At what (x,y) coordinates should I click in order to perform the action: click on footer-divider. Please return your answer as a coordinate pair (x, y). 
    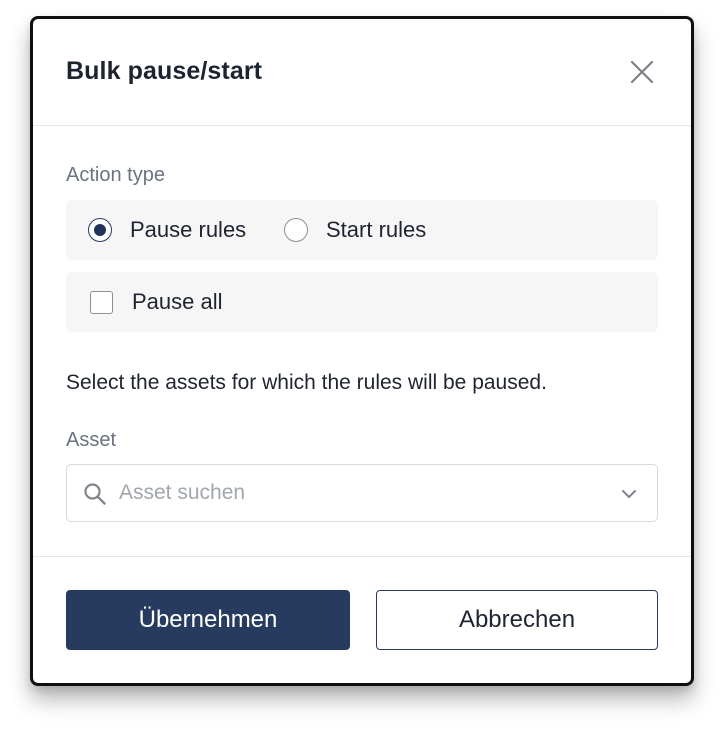
    Looking at the image, I should click on (362, 556).